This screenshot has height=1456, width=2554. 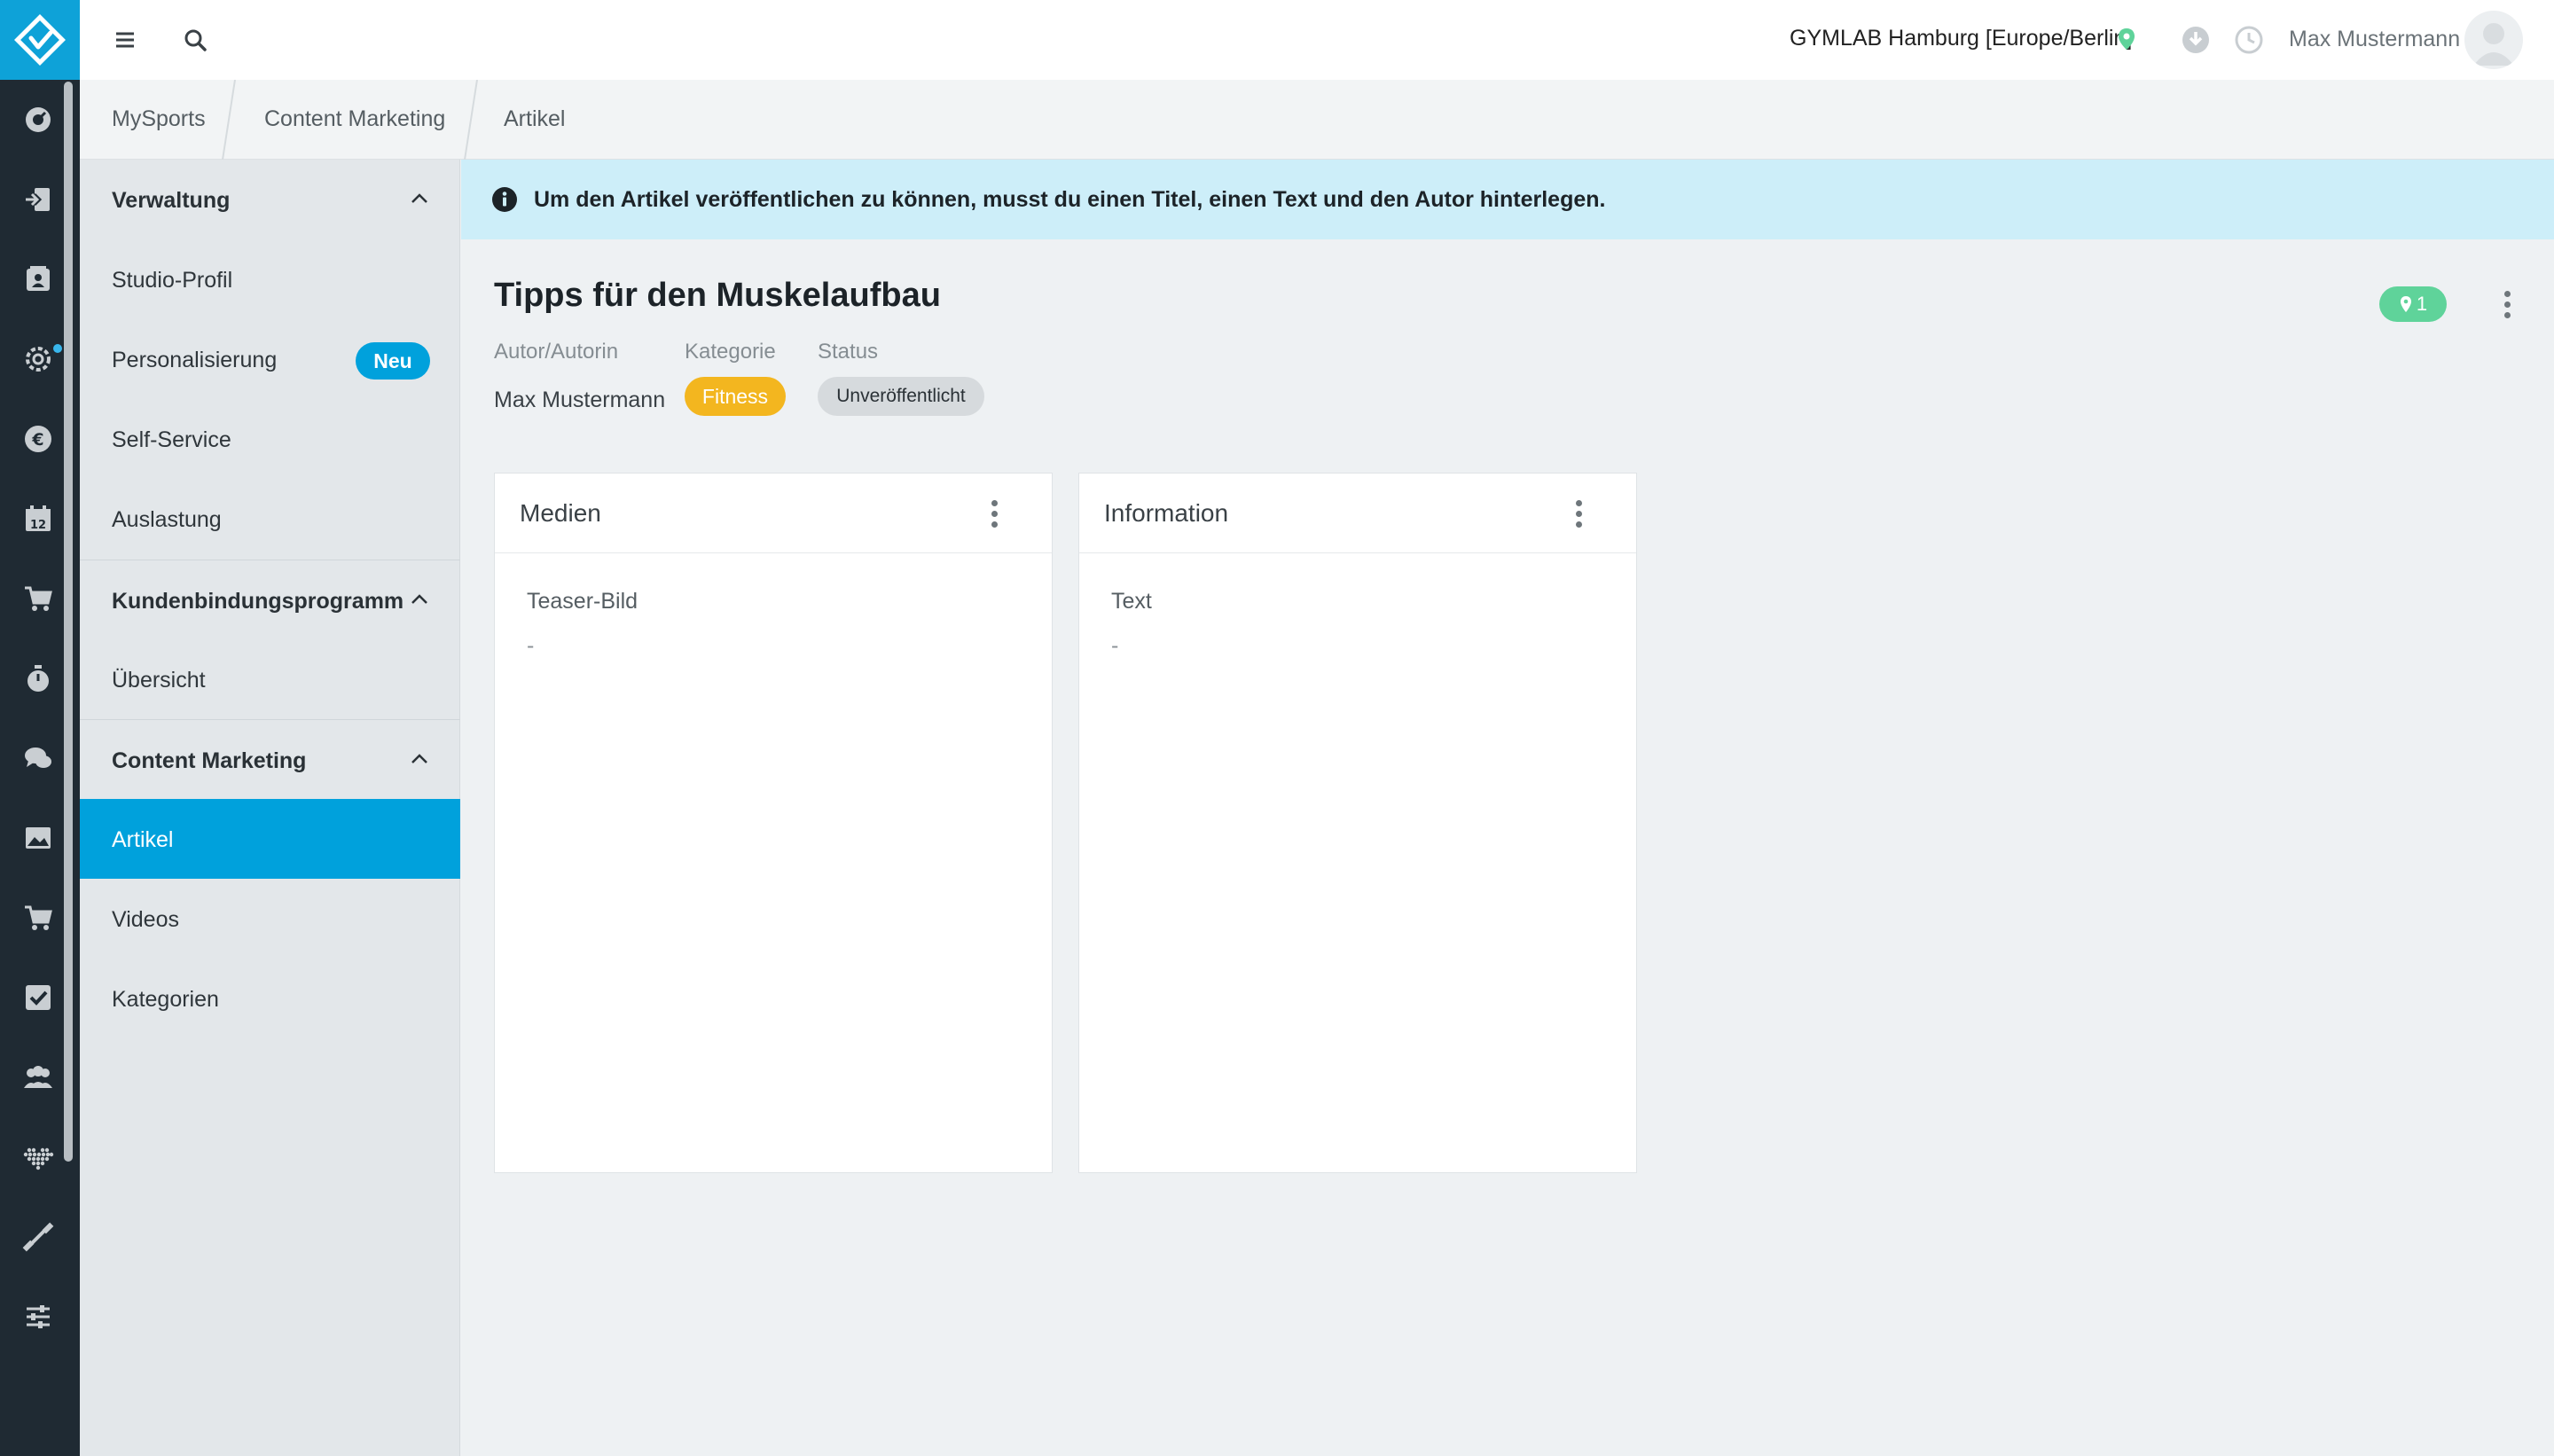 I want to click on information-card: Information Text -, so click(x=1357, y=823).